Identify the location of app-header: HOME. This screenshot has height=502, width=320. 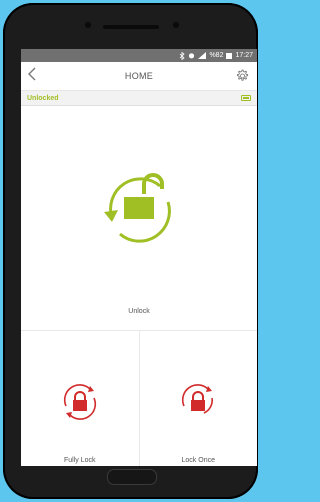
(139, 76).